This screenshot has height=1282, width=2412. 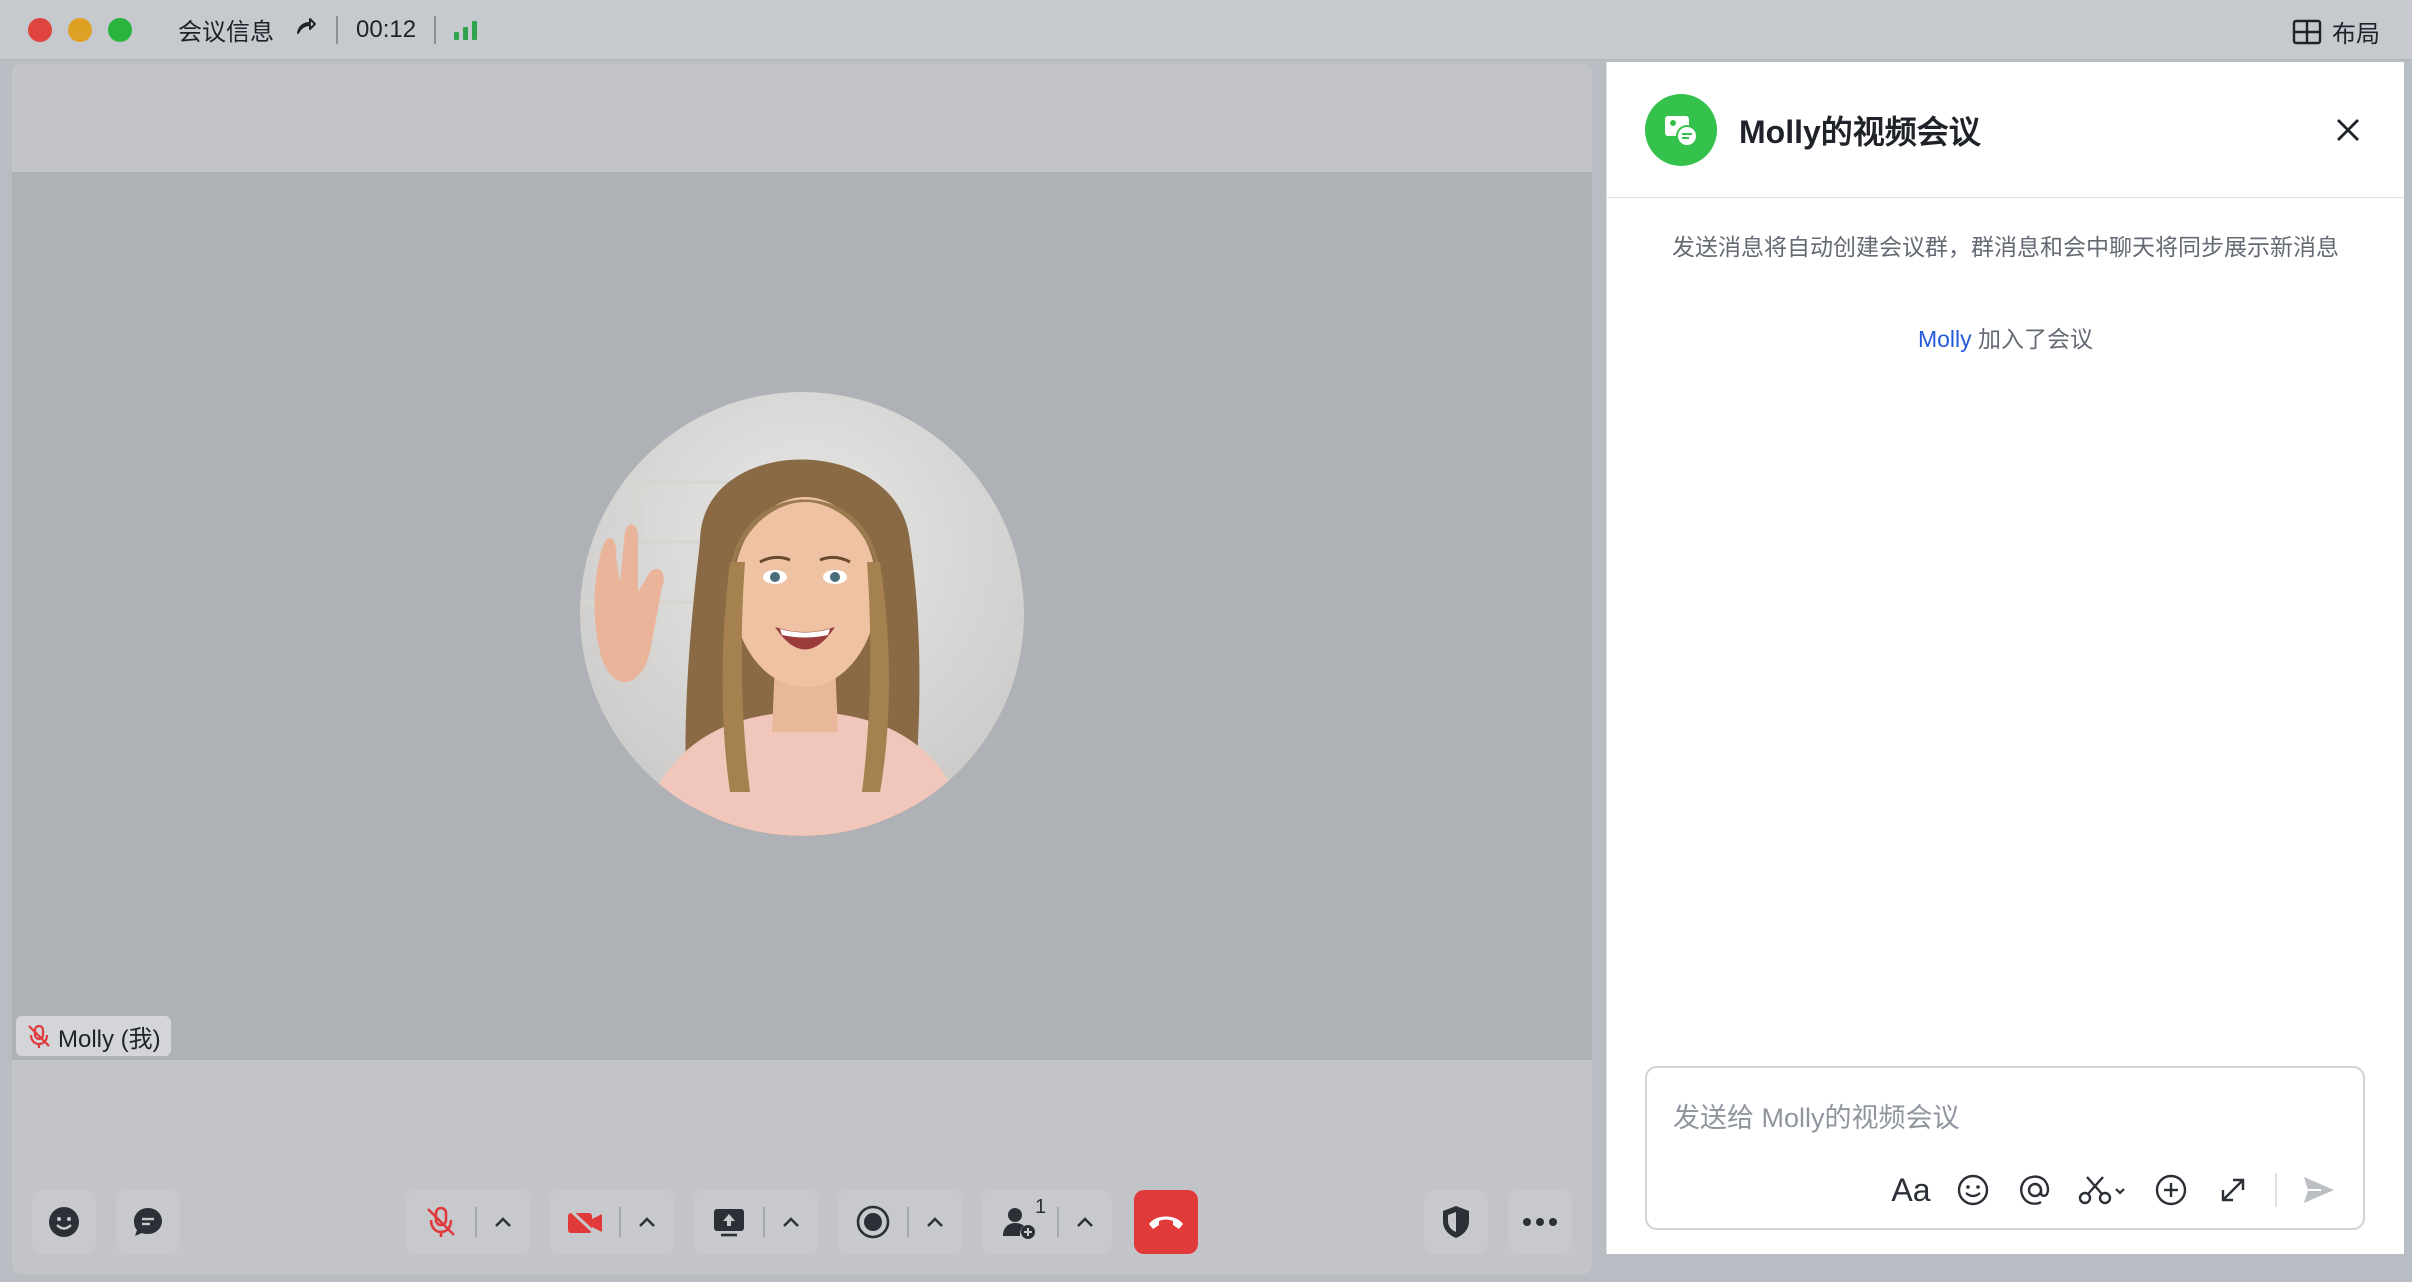 I want to click on add-attachment-button, so click(x=2171, y=1190).